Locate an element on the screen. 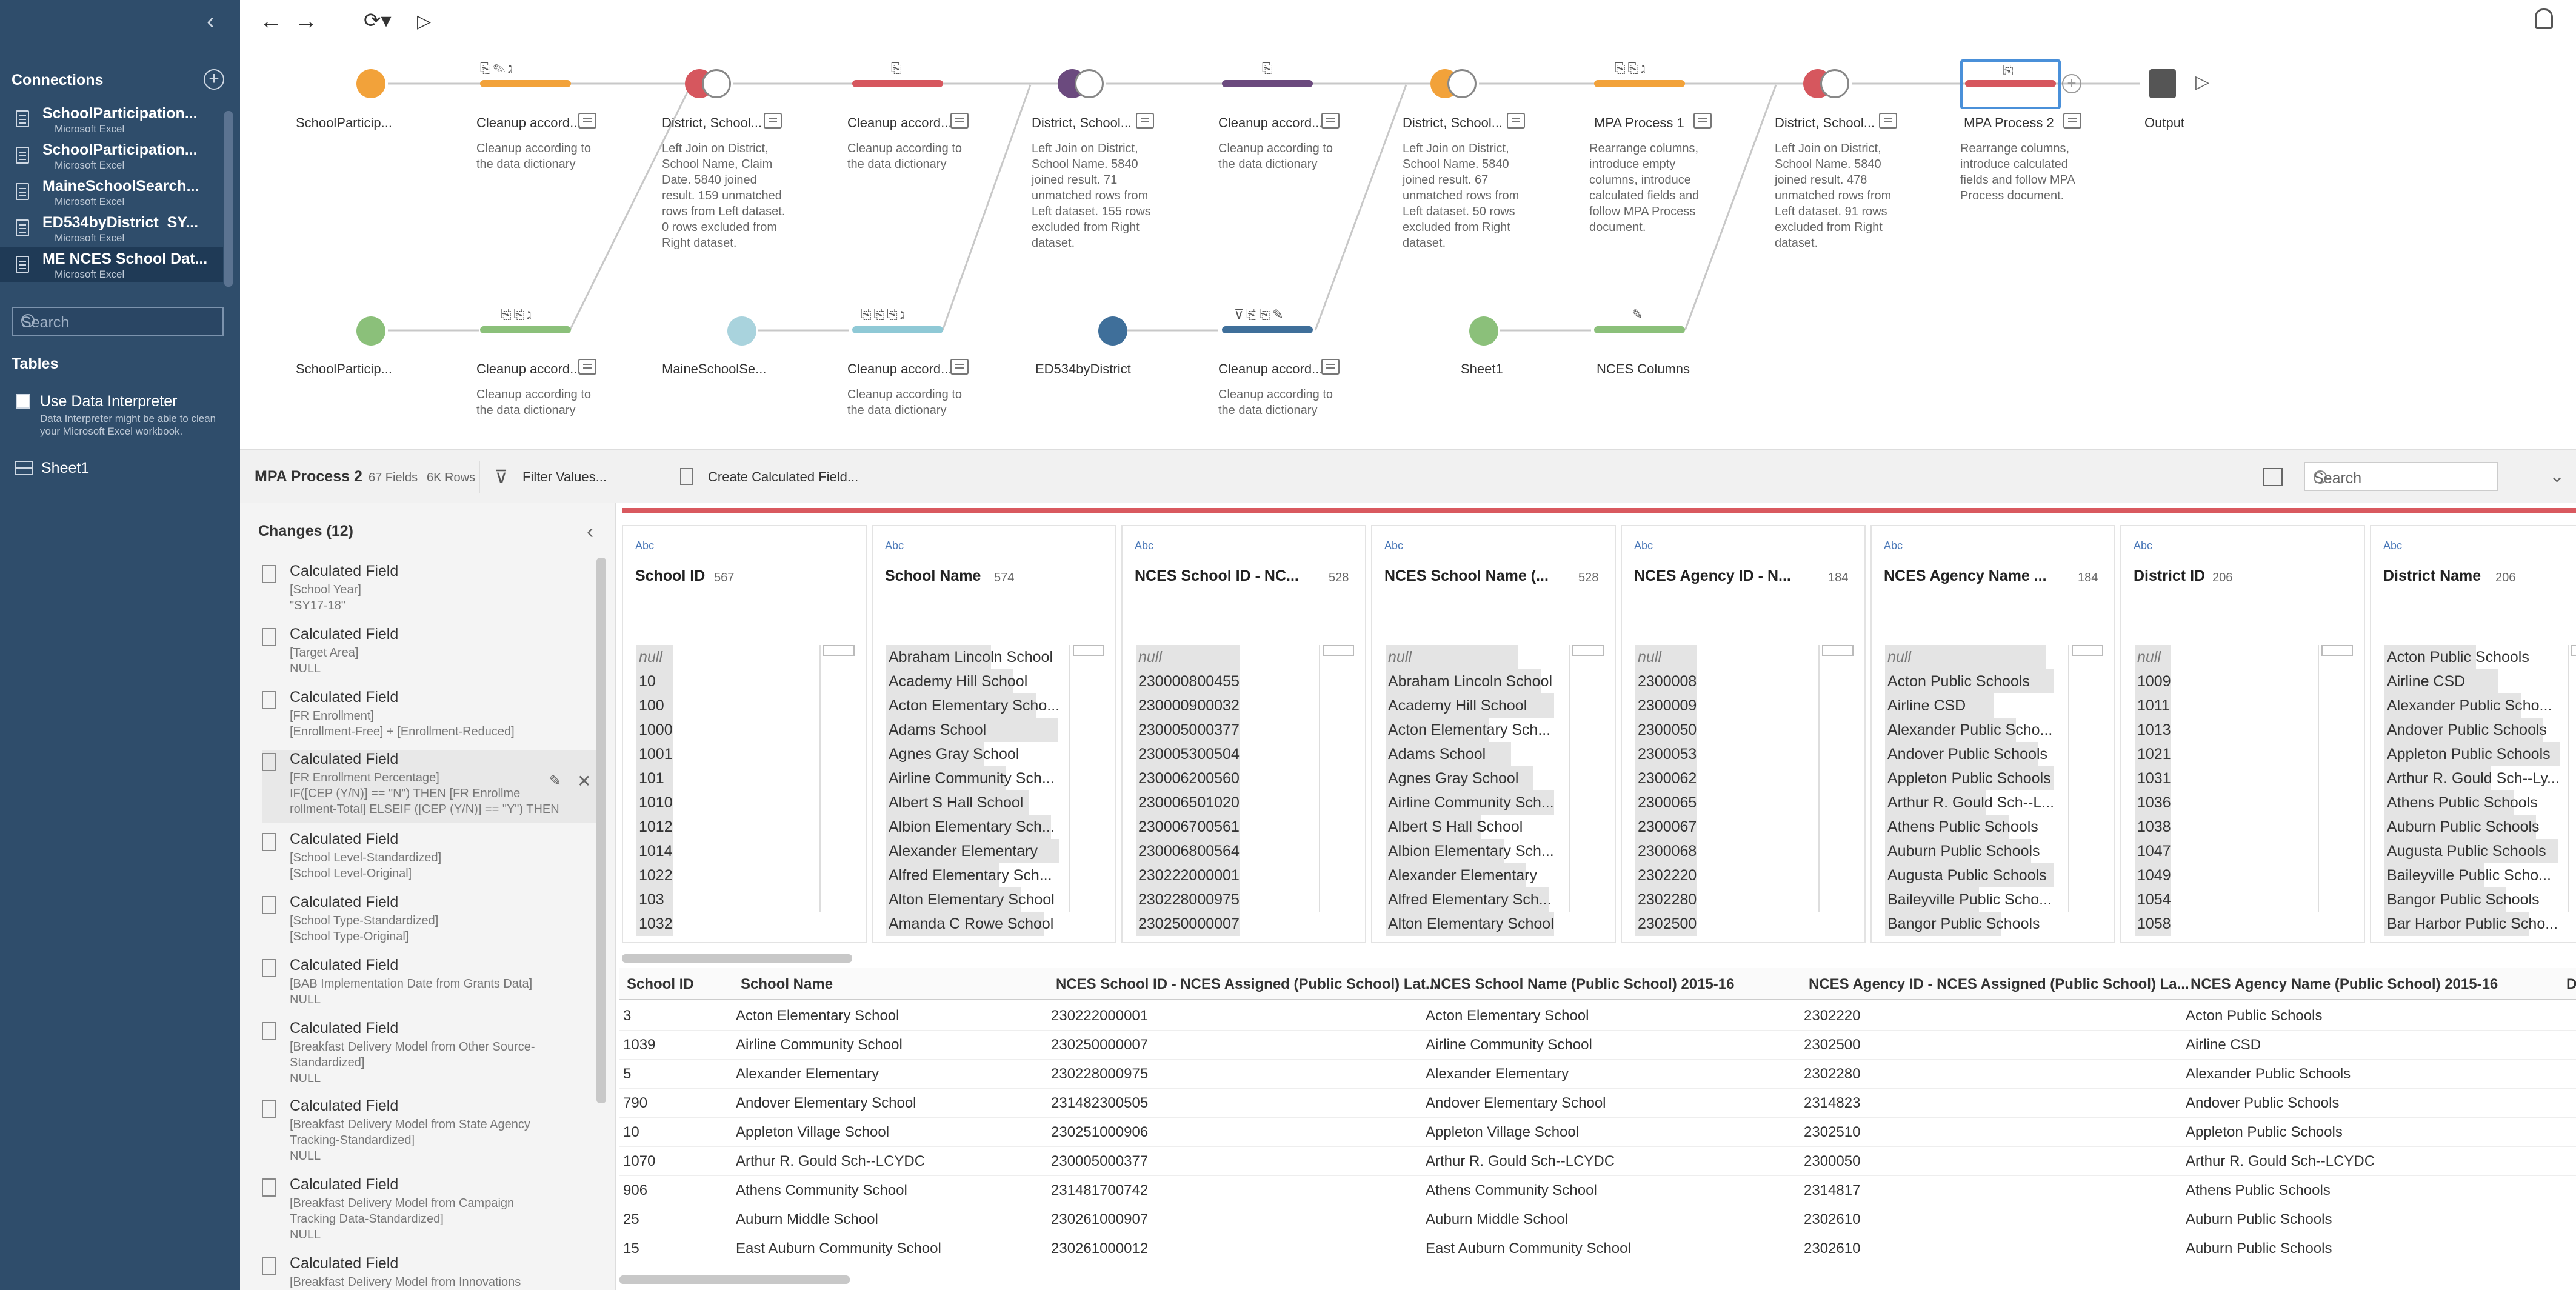 The image size is (2576, 1290). value-item: 101 is located at coordinates (655, 778).